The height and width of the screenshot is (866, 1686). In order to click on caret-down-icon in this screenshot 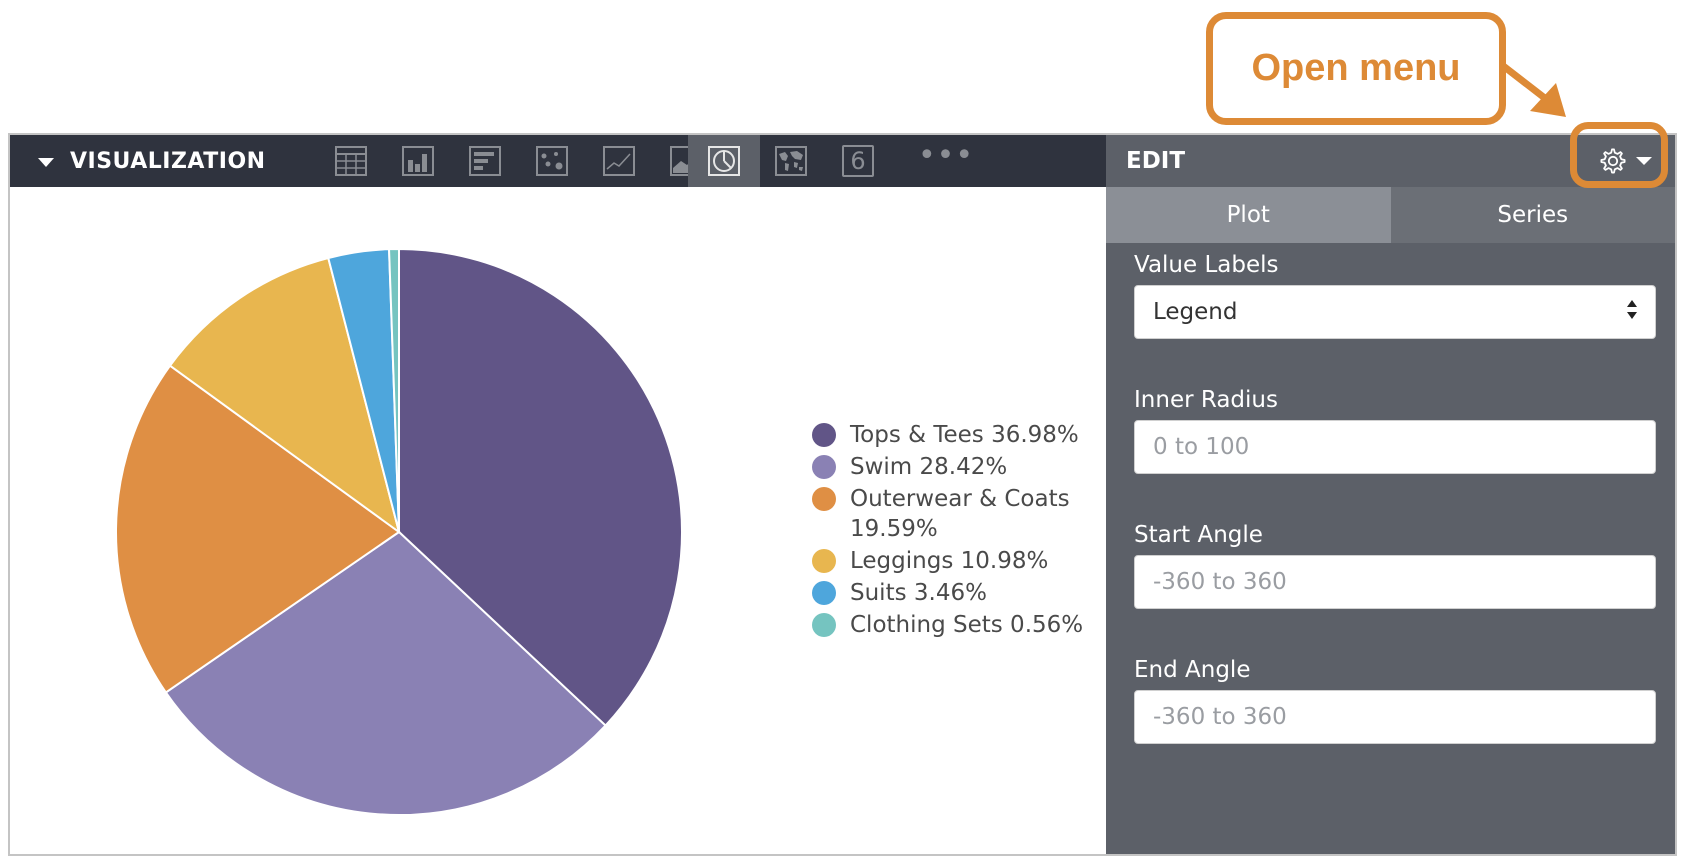, I will do `click(46, 162)`.